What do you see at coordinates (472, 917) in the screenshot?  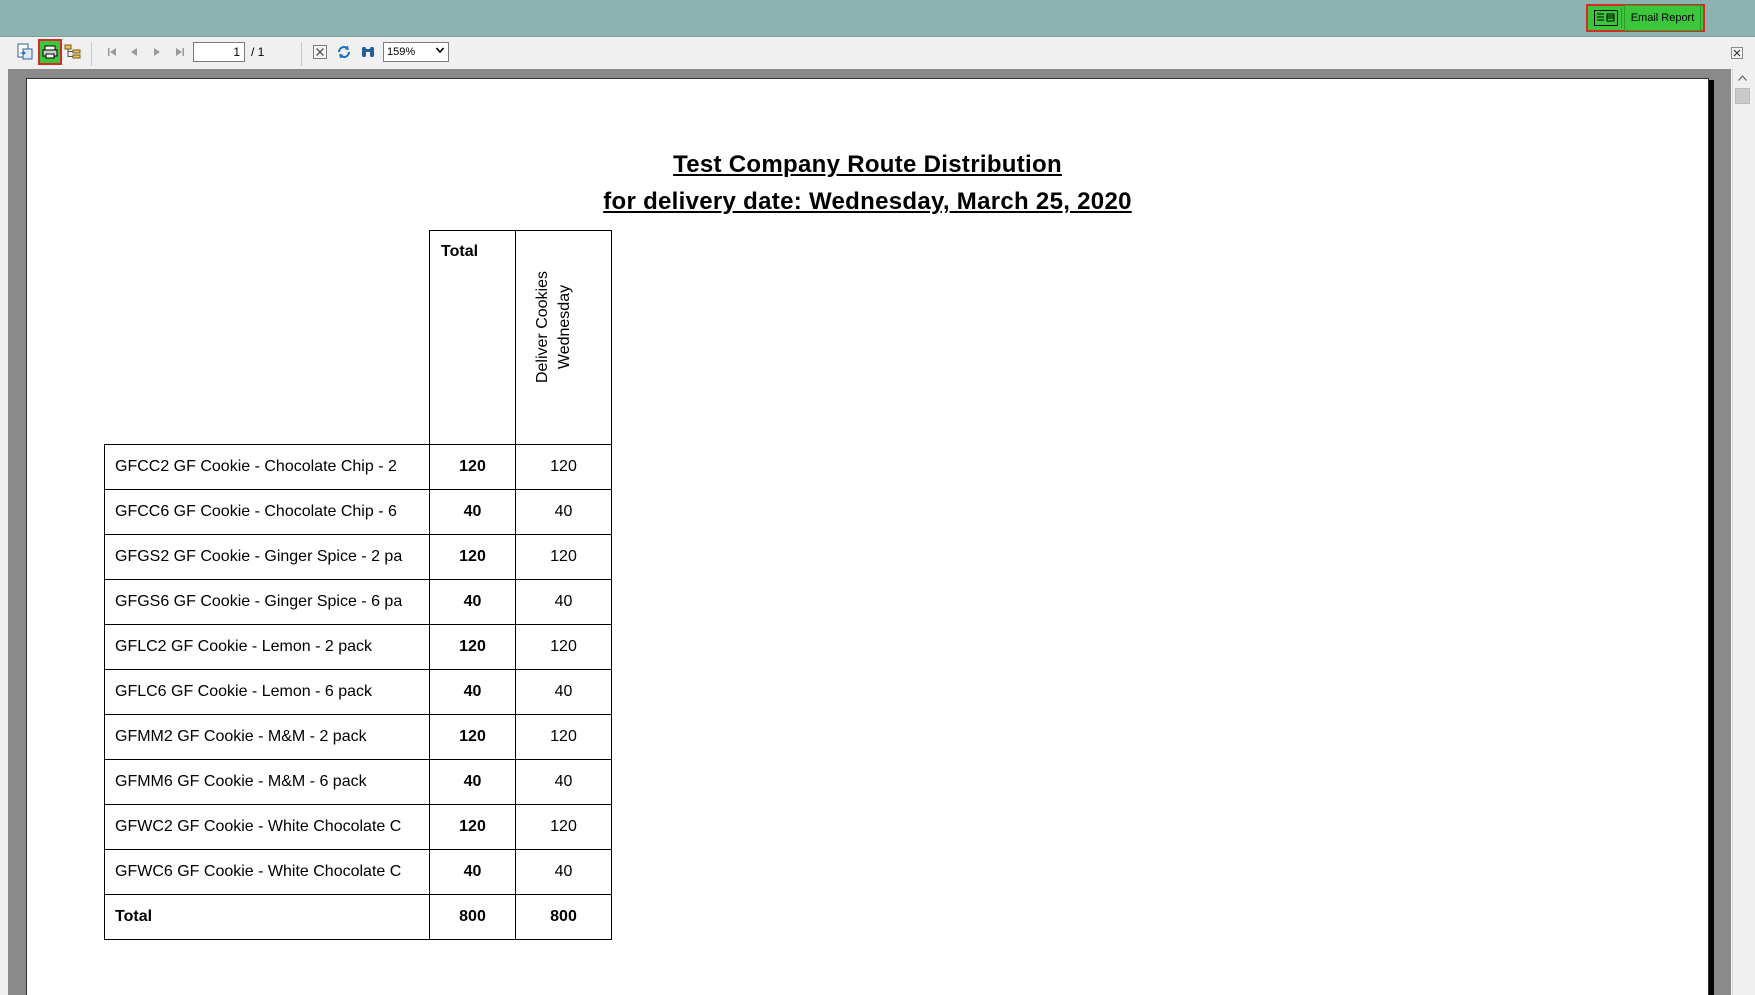 I see `grand-total-value: 800` at bounding box center [472, 917].